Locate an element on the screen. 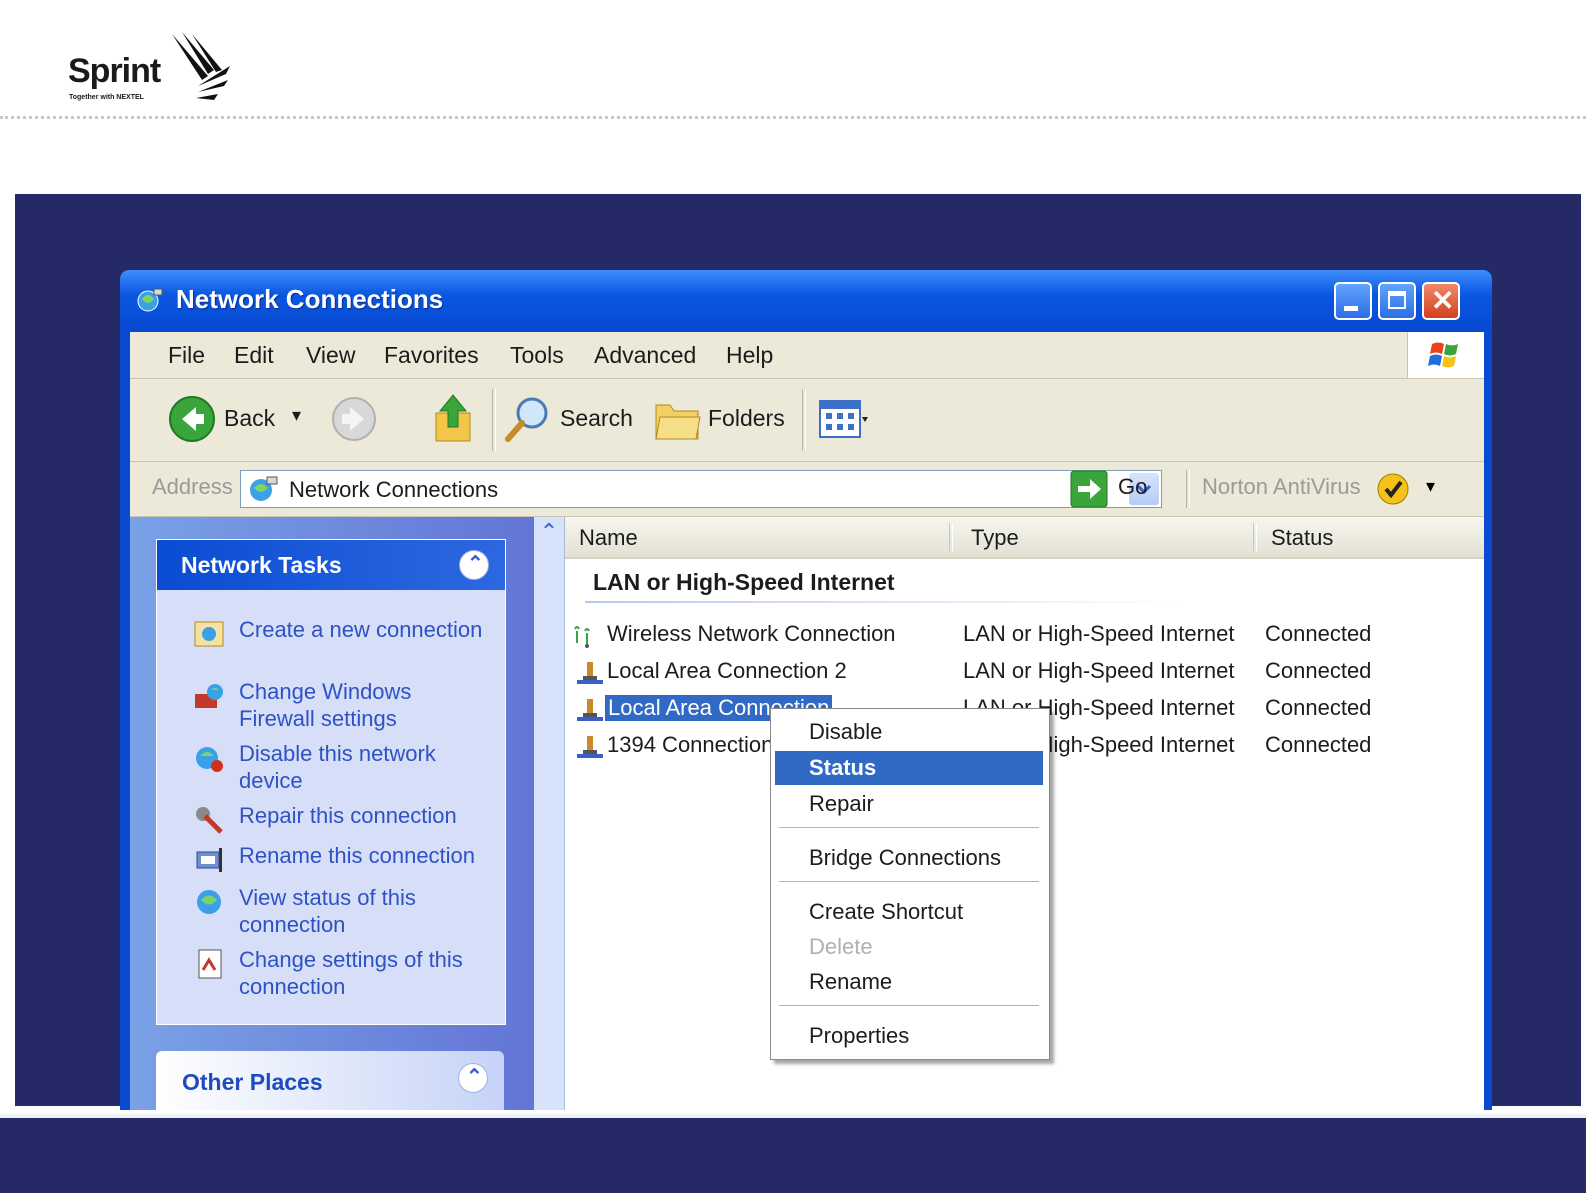  menu-item-disable: Disable is located at coordinates (909, 732).